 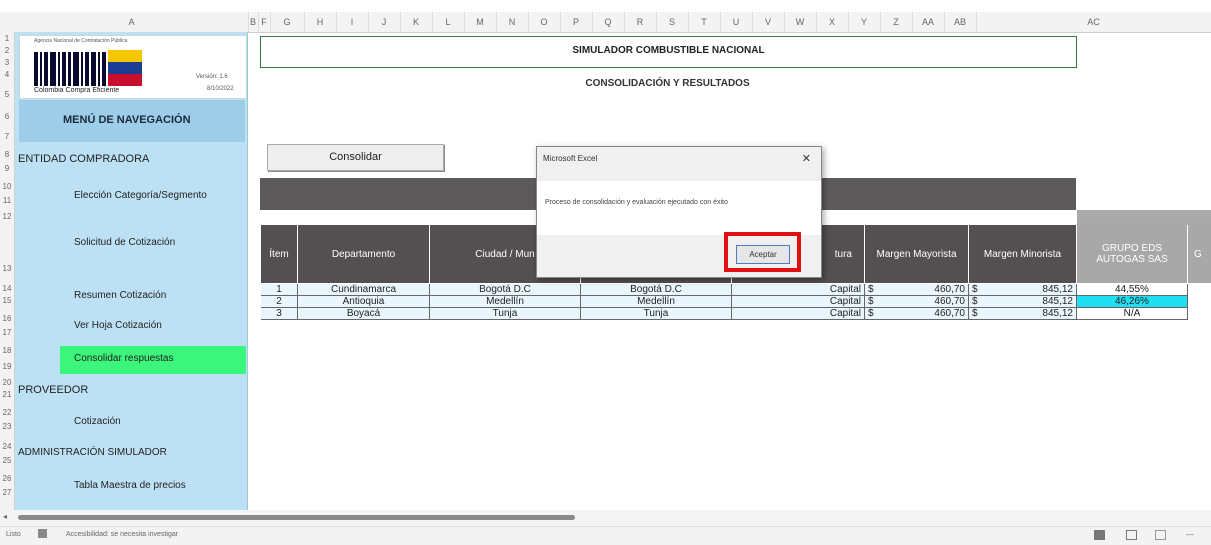 I want to click on column-header-p: P, so click(x=576, y=22).